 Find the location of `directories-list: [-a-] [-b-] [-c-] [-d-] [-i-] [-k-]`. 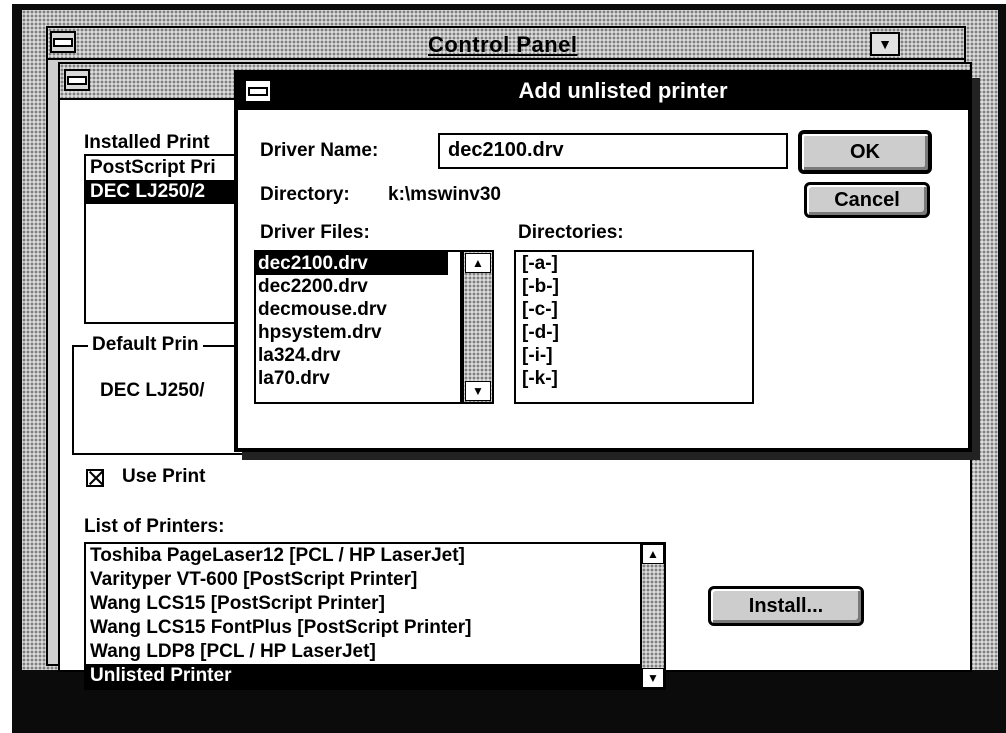

directories-list: [-a-] [-b-] [-c-] [-d-] [-i-] [-k-] is located at coordinates (634, 327).